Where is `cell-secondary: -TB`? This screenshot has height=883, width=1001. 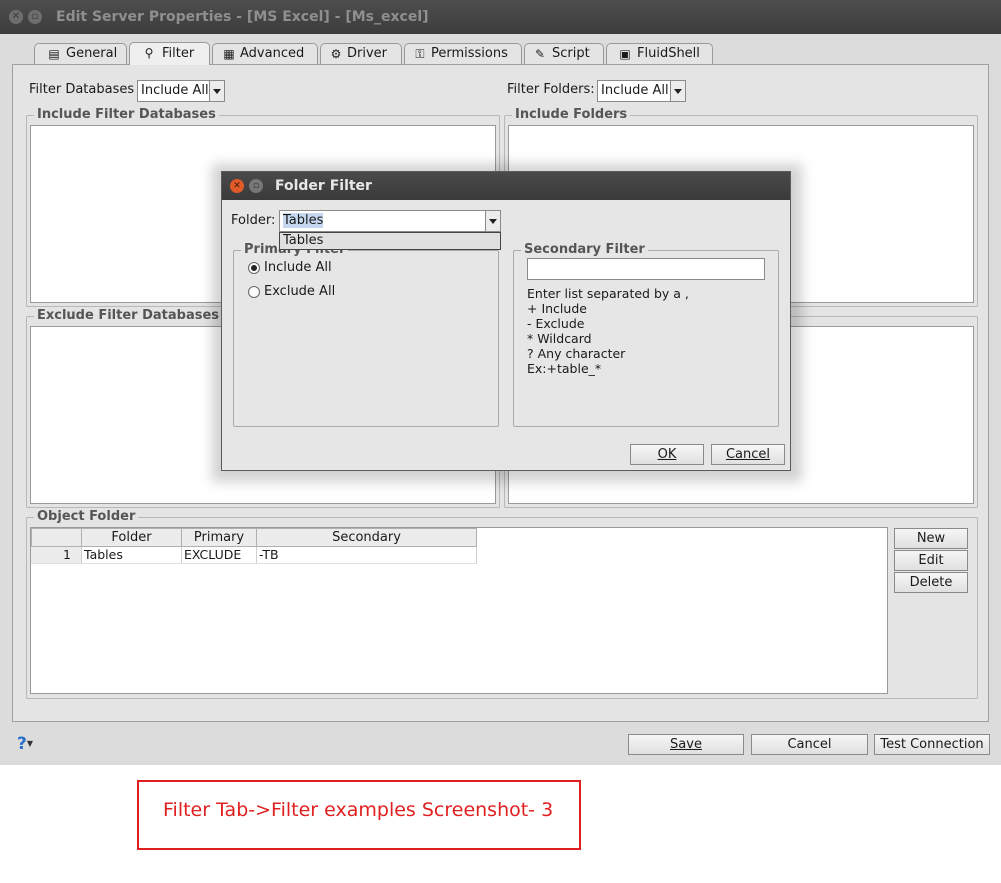 cell-secondary: -TB is located at coordinates (367, 555).